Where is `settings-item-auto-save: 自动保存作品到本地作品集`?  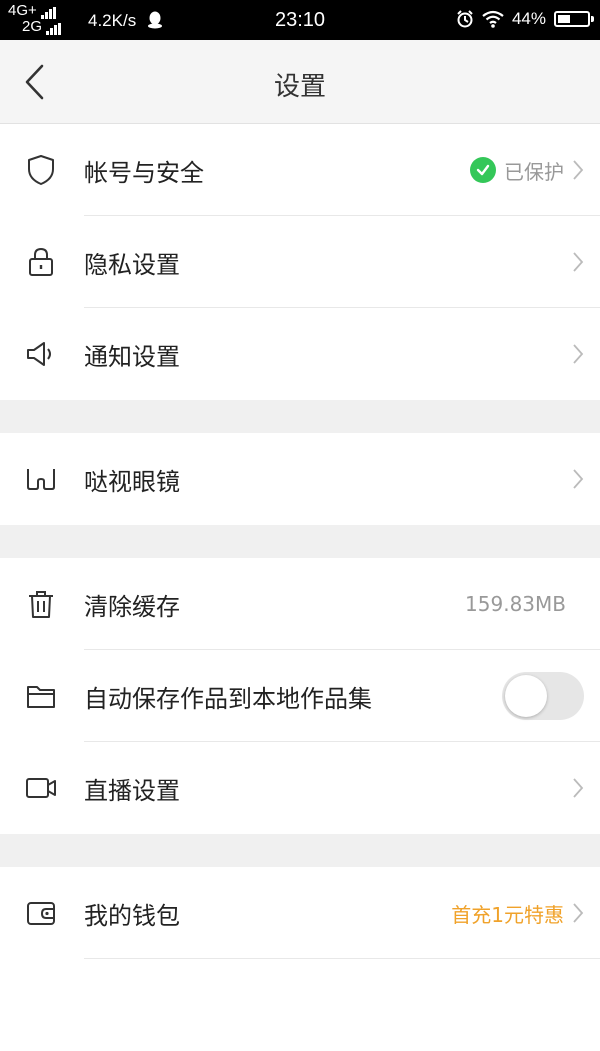
settings-item-auto-save: 自动保存作品到本地作品集 is located at coordinates (300, 696).